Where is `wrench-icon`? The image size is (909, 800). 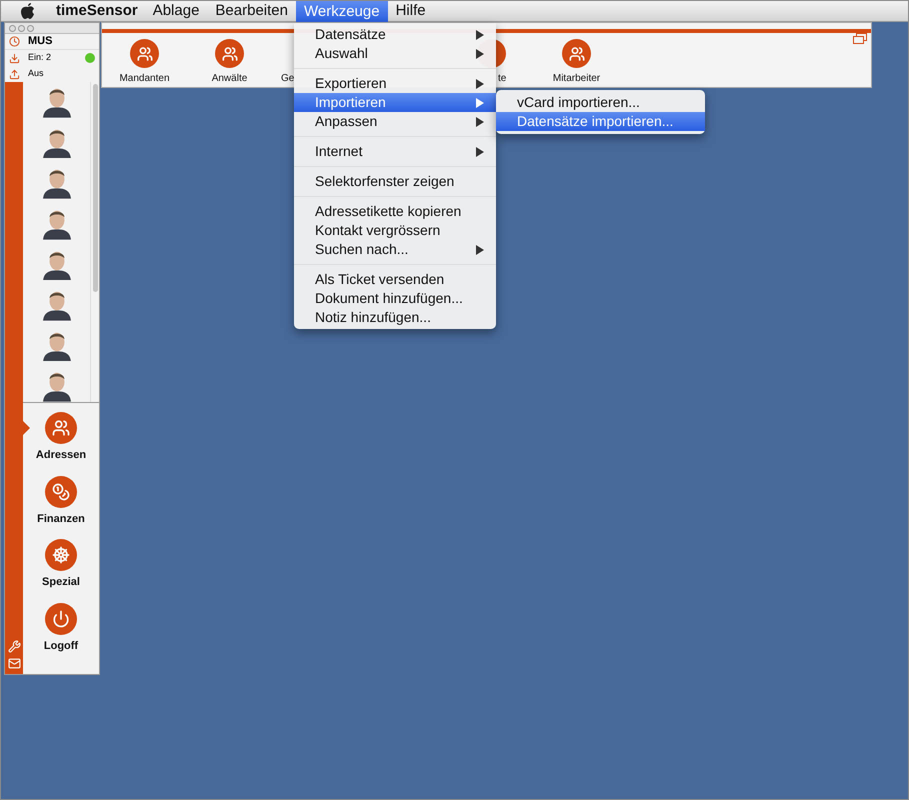
wrench-icon is located at coordinates (14, 646).